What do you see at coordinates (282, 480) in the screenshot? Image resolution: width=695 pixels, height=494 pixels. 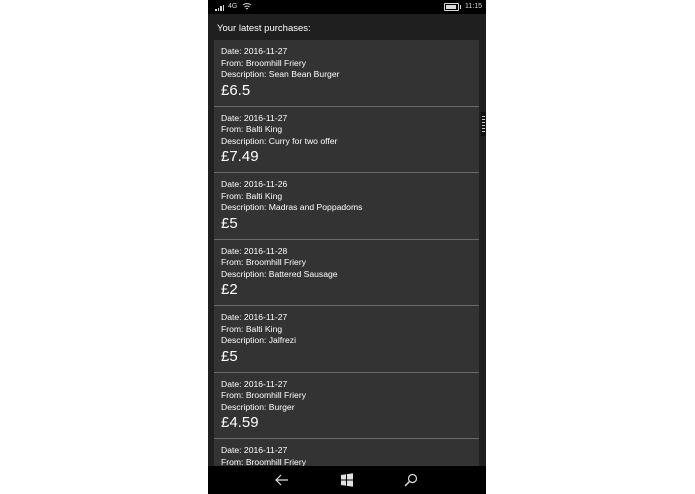 I see `back-arrow-icon` at bounding box center [282, 480].